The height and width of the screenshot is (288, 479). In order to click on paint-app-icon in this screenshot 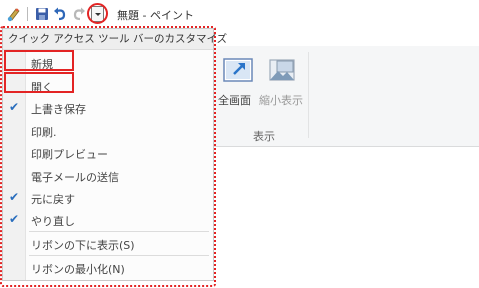, I will do `click(14, 14)`.